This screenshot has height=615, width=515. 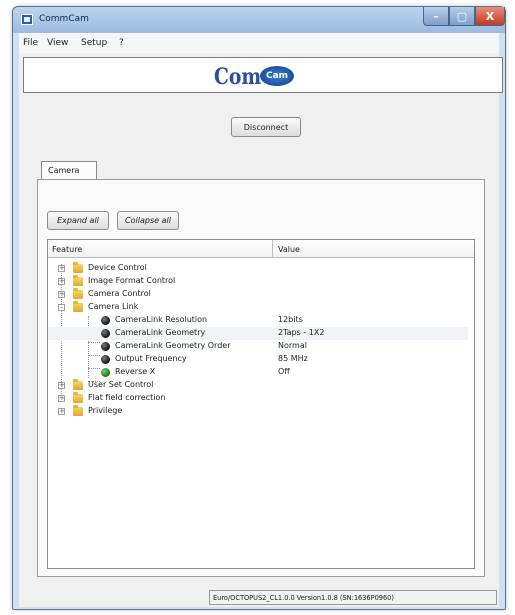 I want to click on tree-row-value: 12bits, so click(x=290, y=319).